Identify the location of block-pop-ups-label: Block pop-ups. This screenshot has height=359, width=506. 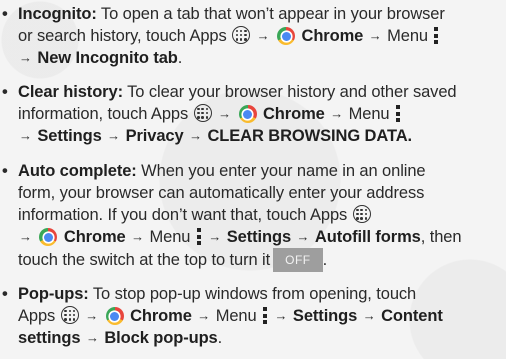
(161, 338).